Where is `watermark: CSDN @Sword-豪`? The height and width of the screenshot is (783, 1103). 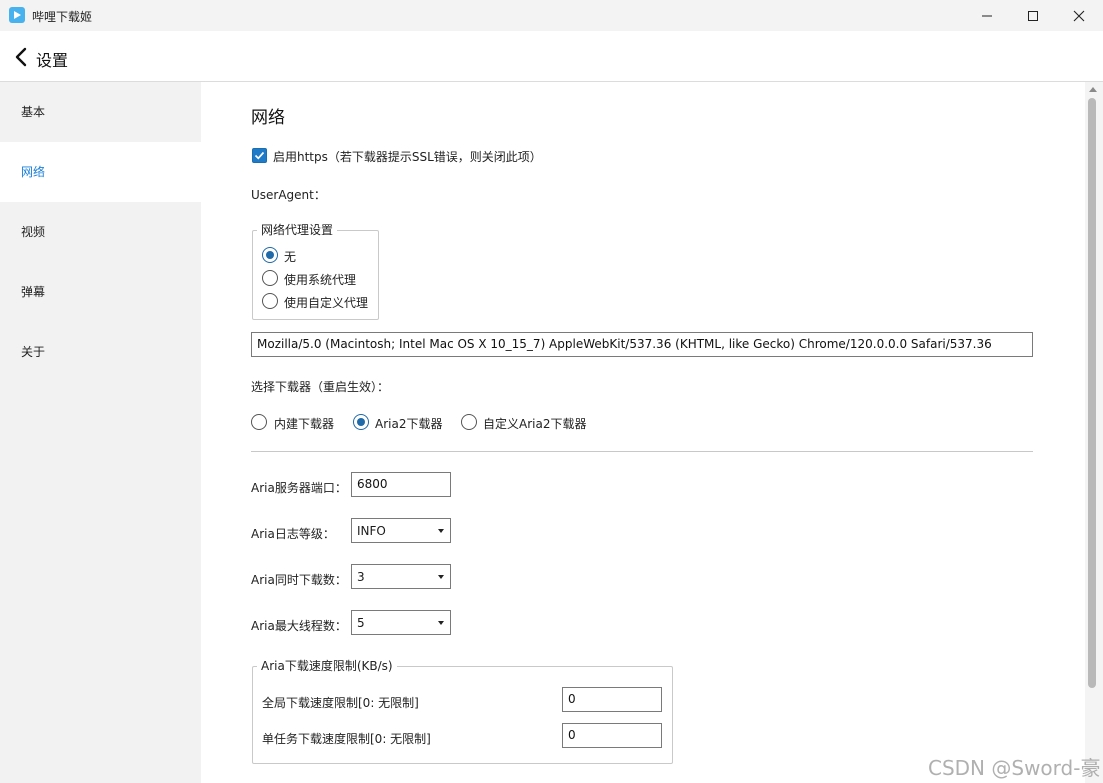
watermark: CSDN @Sword-豪 is located at coordinates (1014, 768).